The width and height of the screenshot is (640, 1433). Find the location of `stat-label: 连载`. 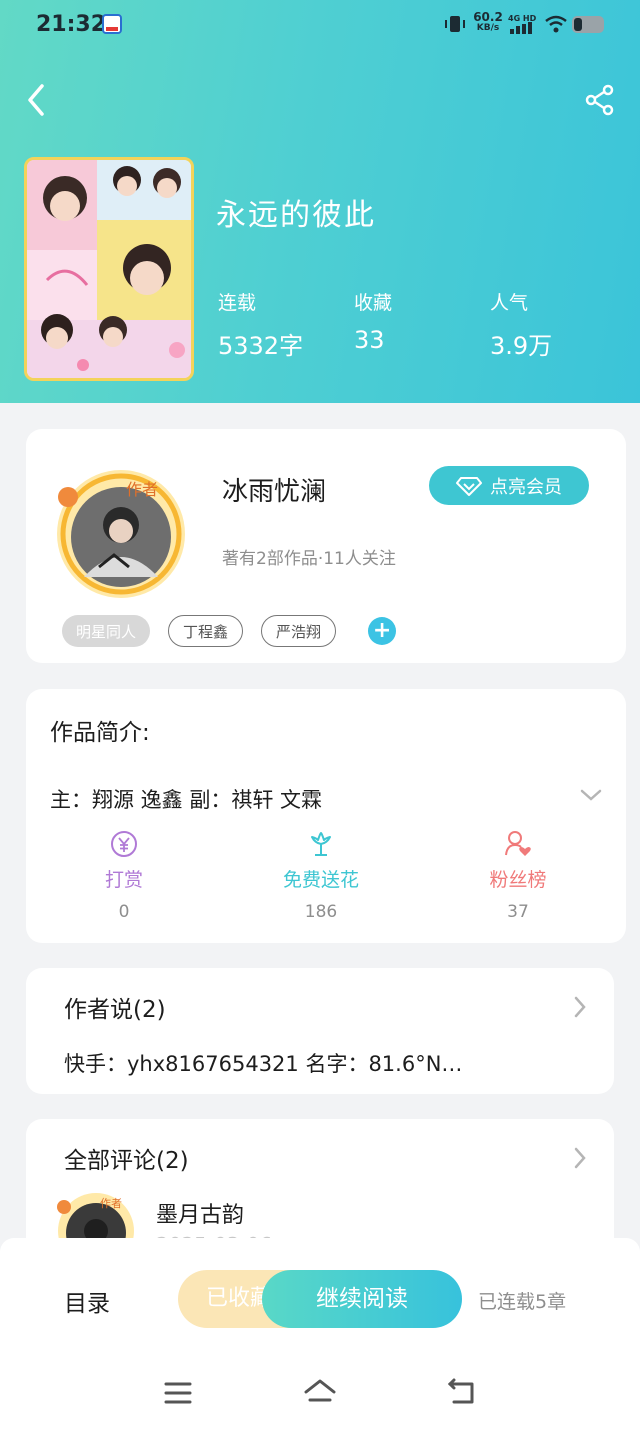

stat-label: 连载 is located at coordinates (237, 303).